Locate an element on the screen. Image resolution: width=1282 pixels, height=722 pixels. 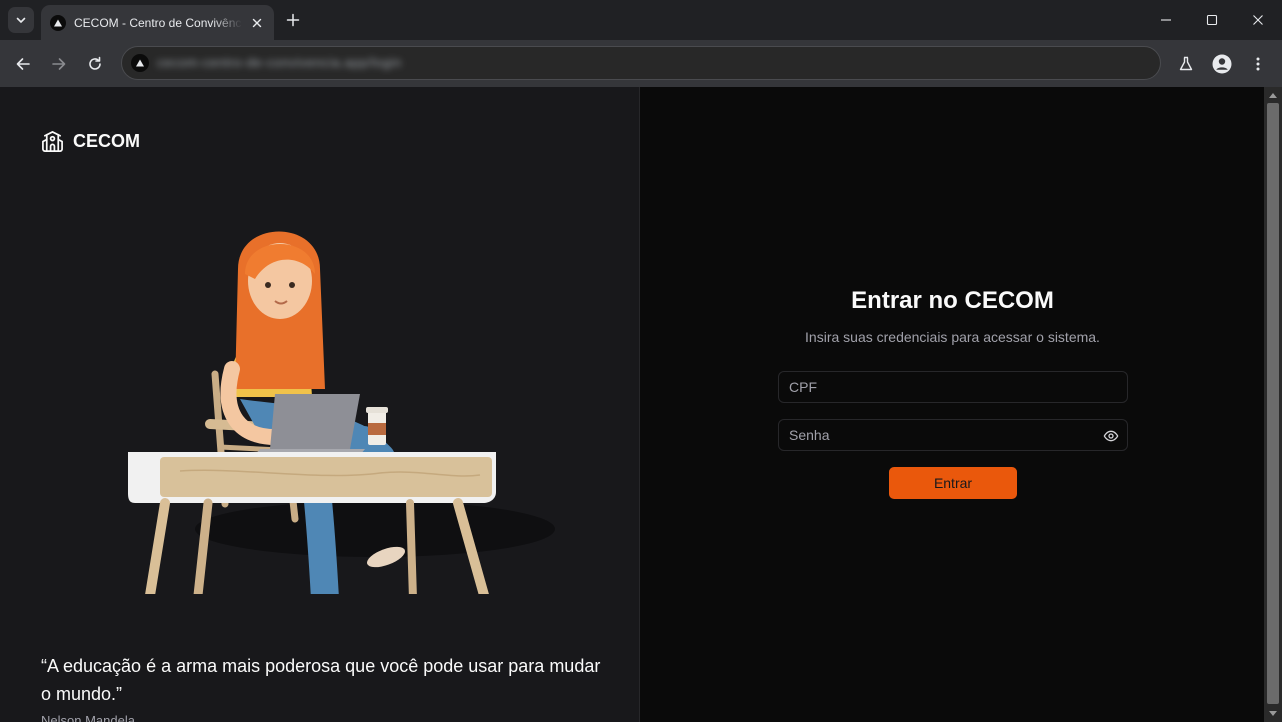
profile-button is located at coordinates (1222, 64).